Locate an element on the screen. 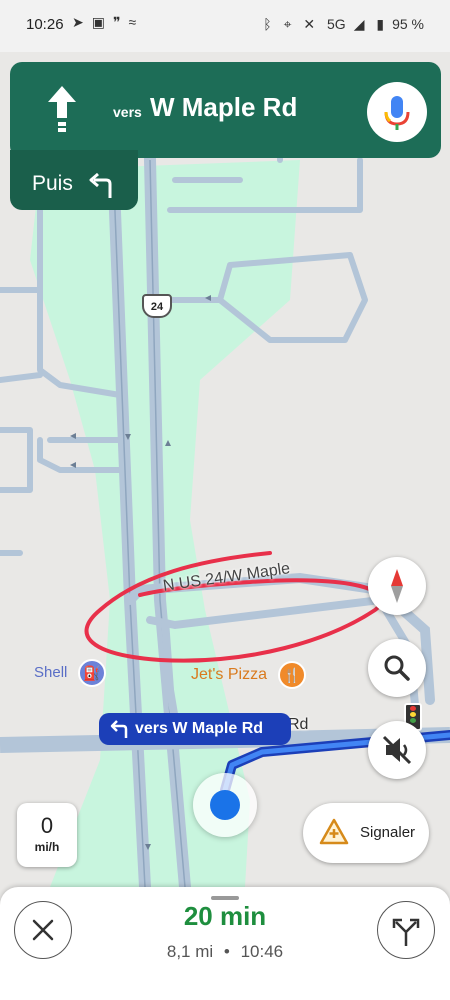 Image resolution: width=450 pixels, height=1000 pixels. alternate-routes-button is located at coordinates (406, 930).